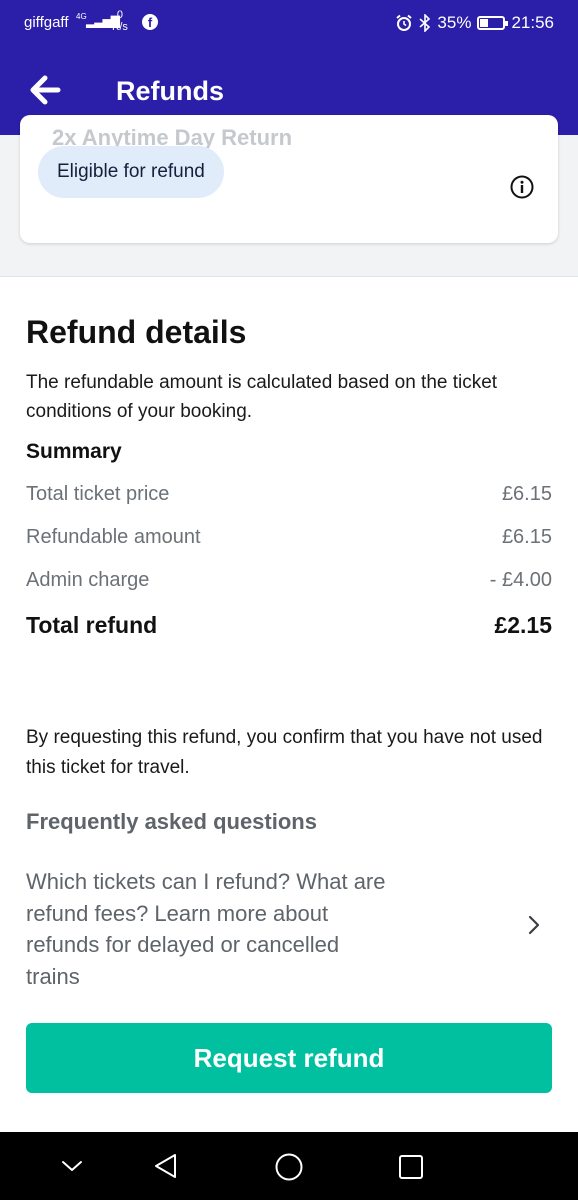  What do you see at coordinates (92, 625) in the screenshot?
I see `total-label: Total refund` at bounding box center [92, 625].